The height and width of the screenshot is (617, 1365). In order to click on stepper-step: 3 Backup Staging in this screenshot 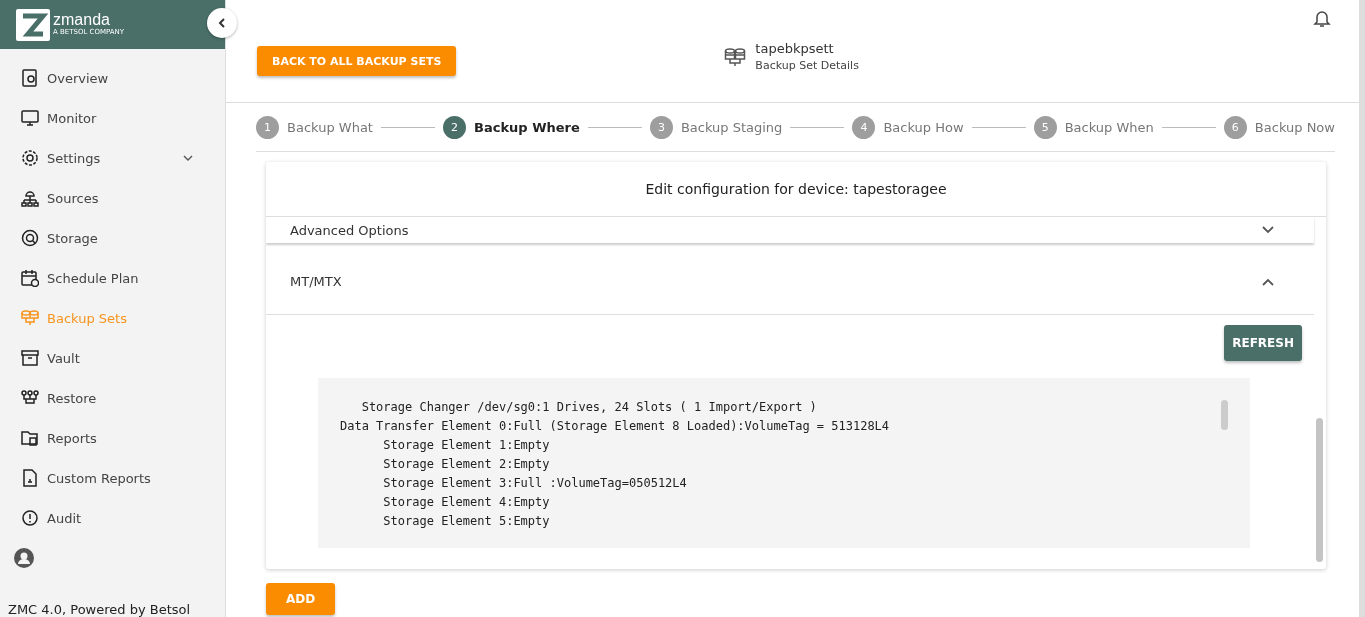, I will do `click(716, 127)`.